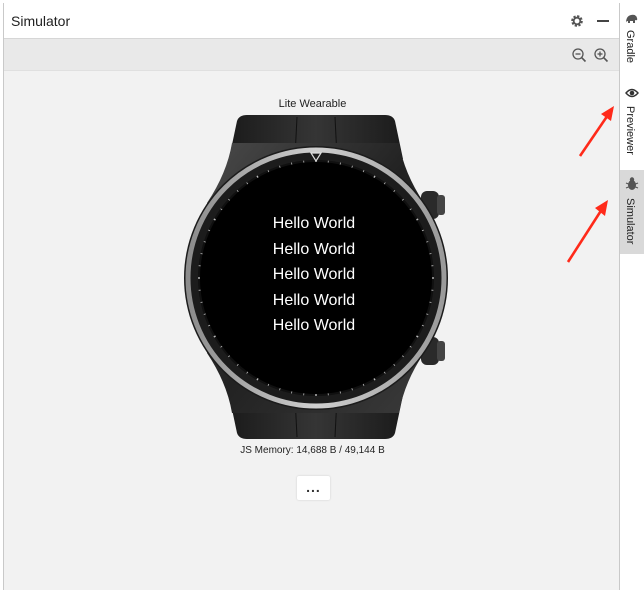 Image resolution: width=644 pixels, height=590 pixels. Describe the element at coordinates (601, 55) in the screenshot. I see `zoom-in-icon` at that location.